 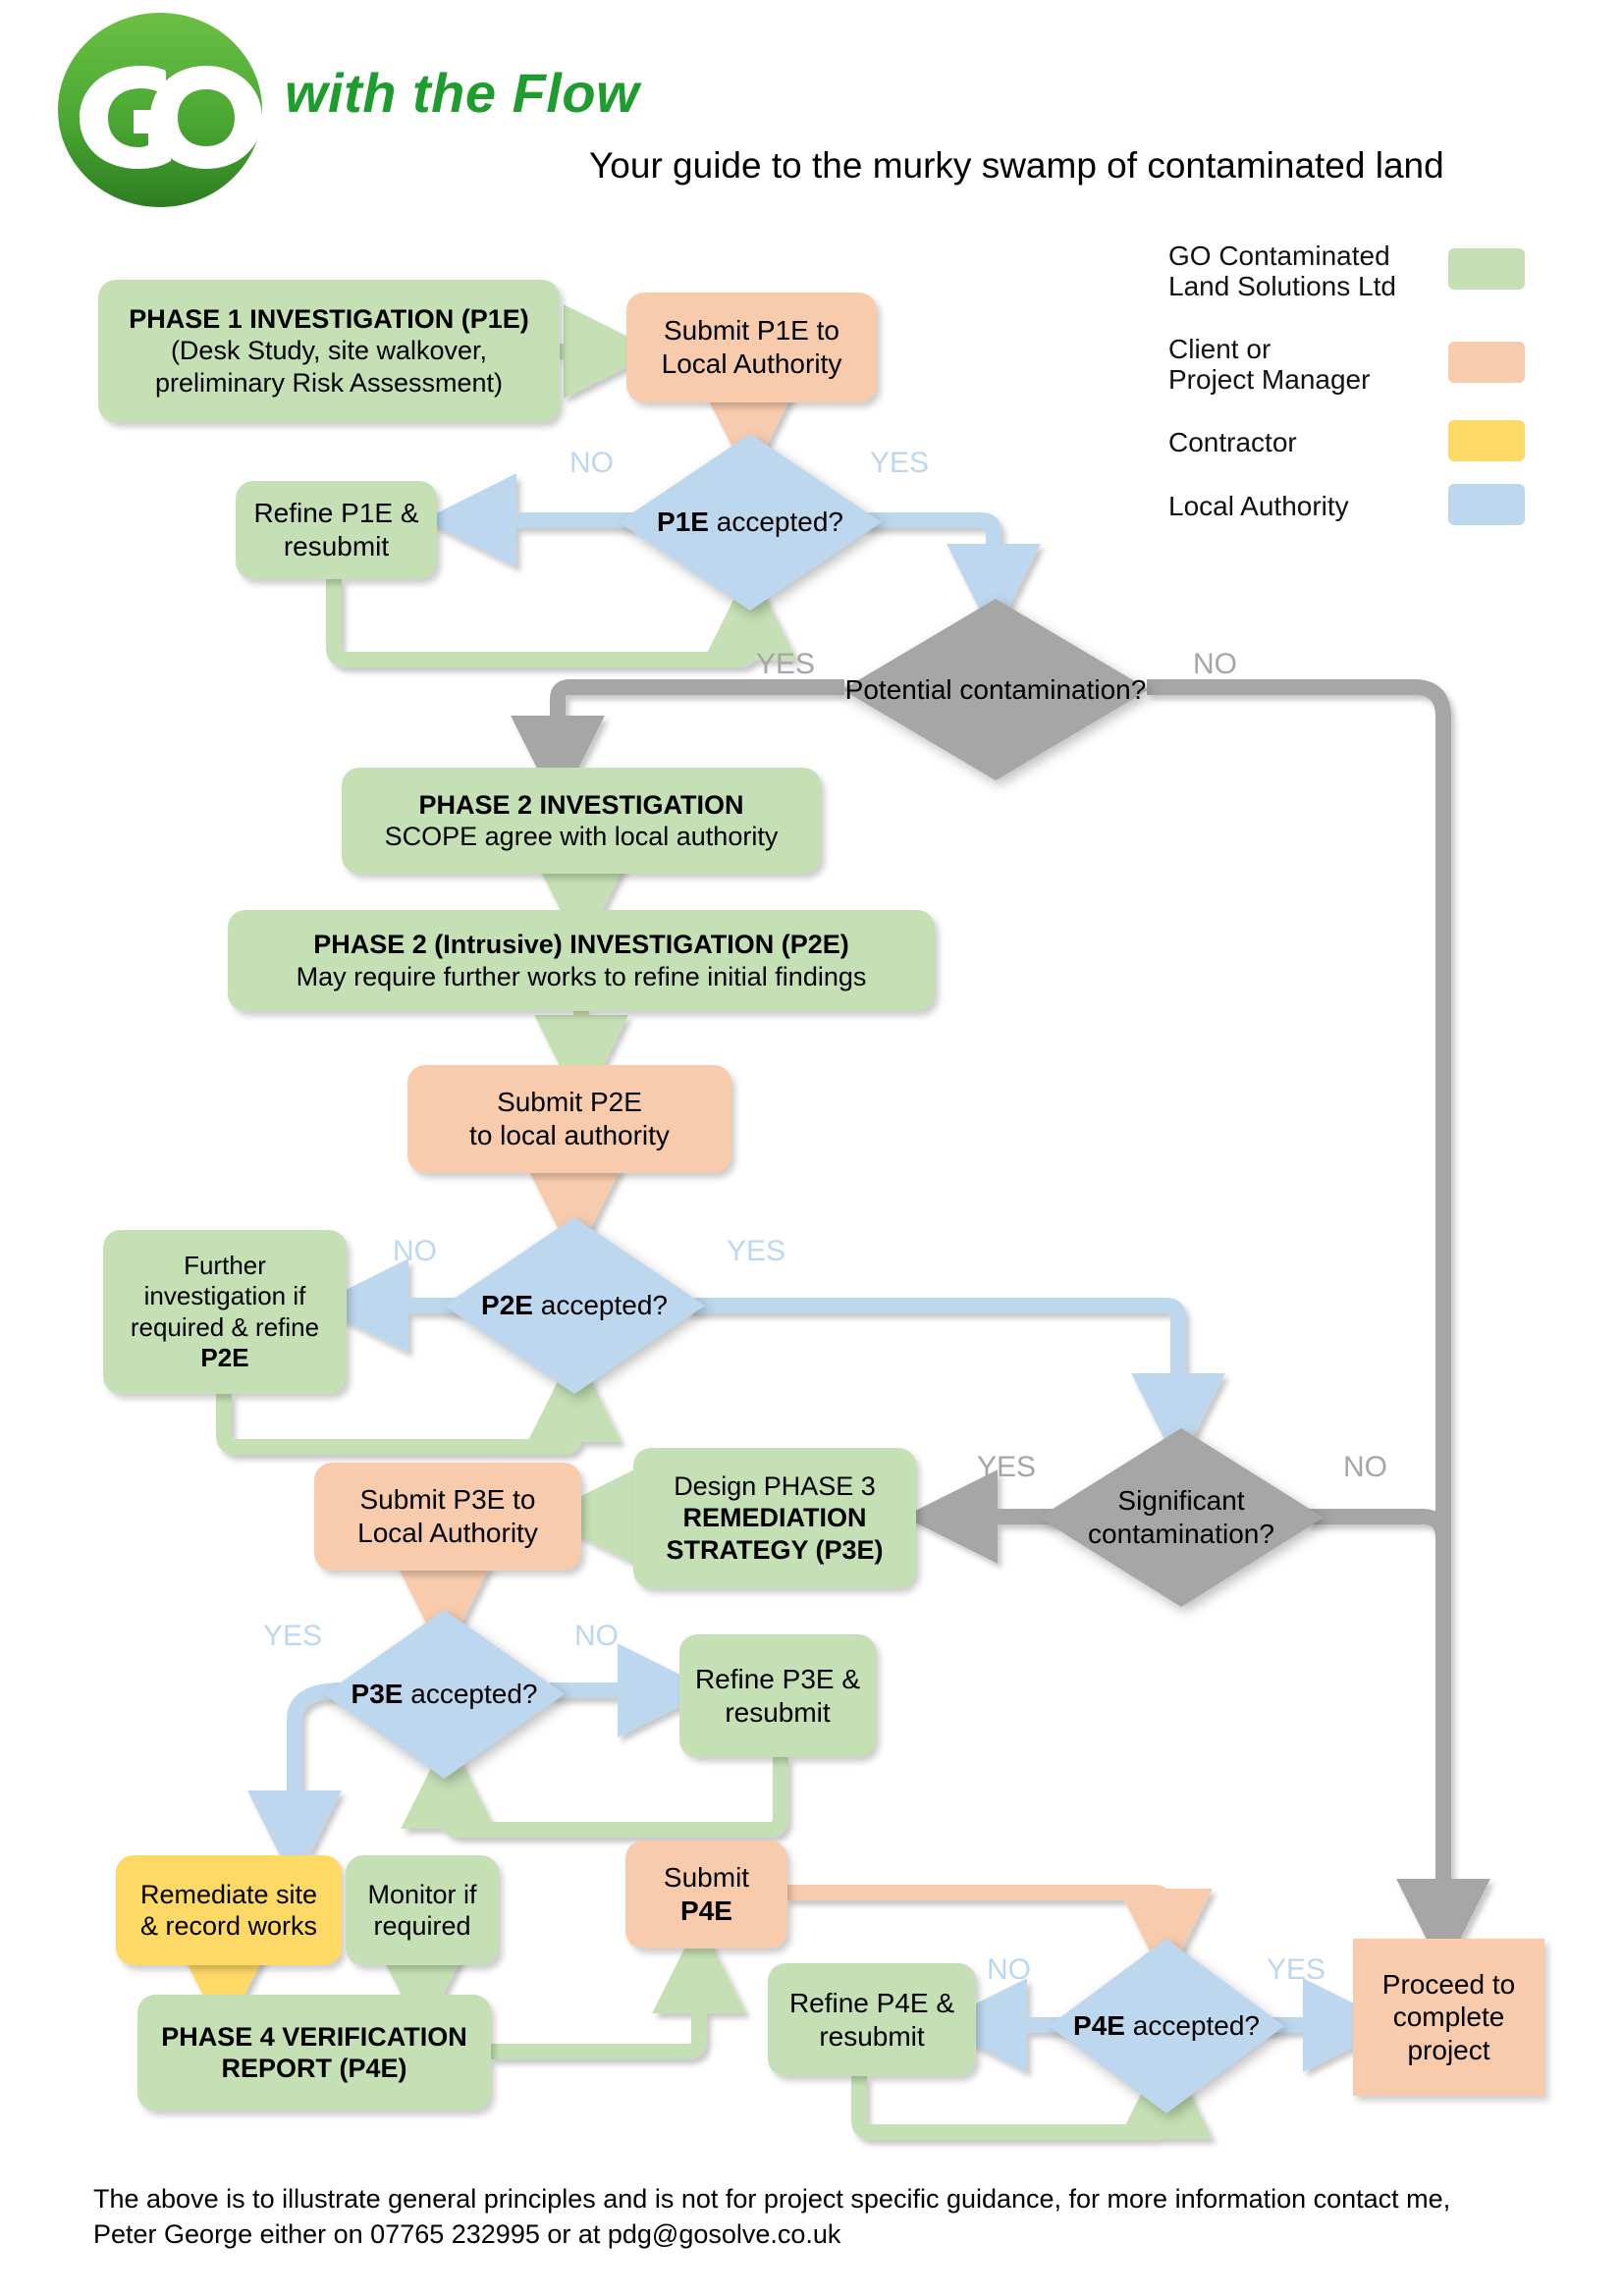 What do you see at coordinates (778, 1712) in the screenshot?
I see `refine-p3e-line2: resubmit` at bounding box center [778, 1712].